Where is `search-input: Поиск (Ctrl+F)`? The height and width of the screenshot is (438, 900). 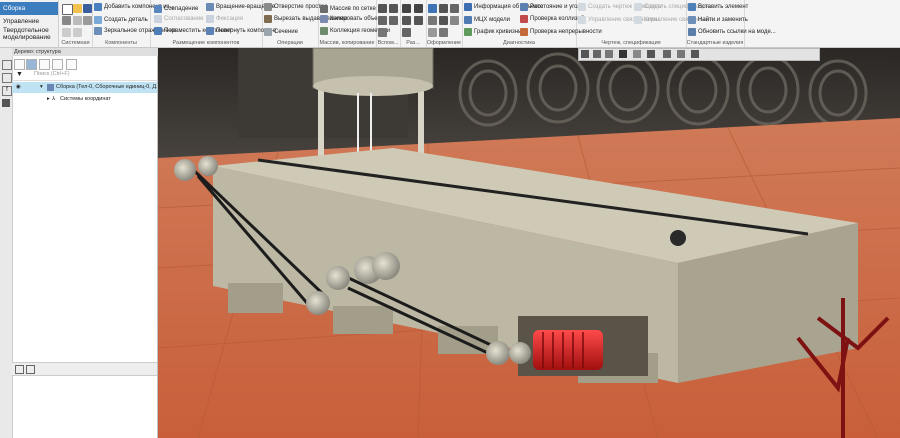
search-input: Поиск (Ctrl+F) is located at coordinates (52, 74).